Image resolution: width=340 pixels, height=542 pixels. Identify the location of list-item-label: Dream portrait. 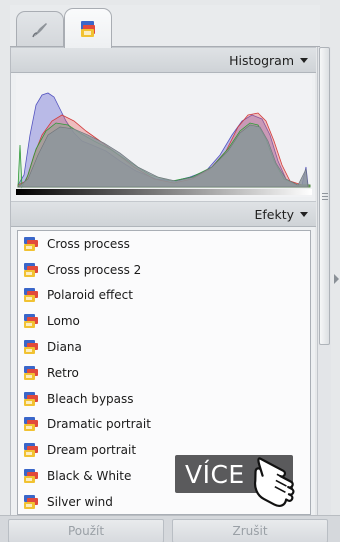
(92, 450).